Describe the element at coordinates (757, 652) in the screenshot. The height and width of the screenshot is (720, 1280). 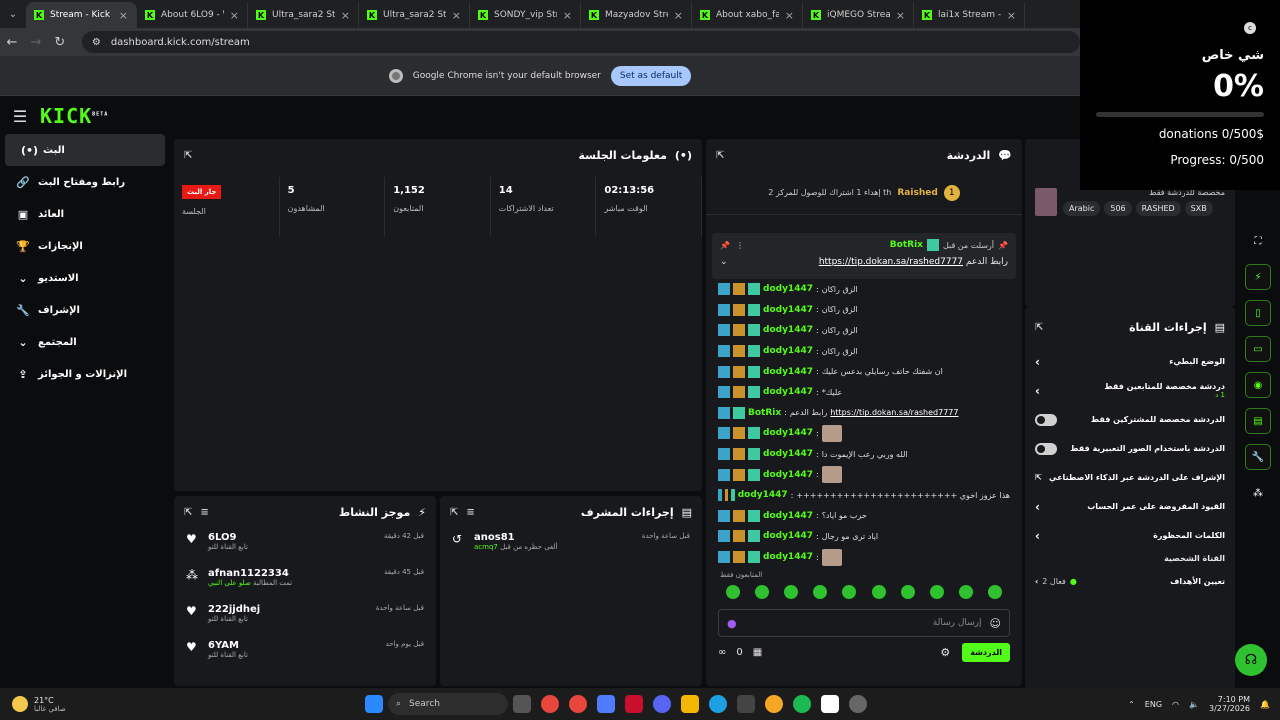
I see `store-icon: ▦` at that location.